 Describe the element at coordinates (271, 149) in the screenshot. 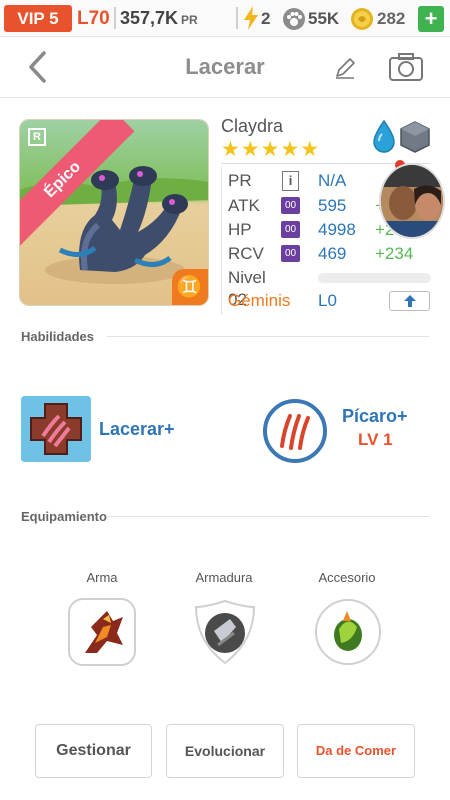

I see `star-rating: ★★★★★` at that location.